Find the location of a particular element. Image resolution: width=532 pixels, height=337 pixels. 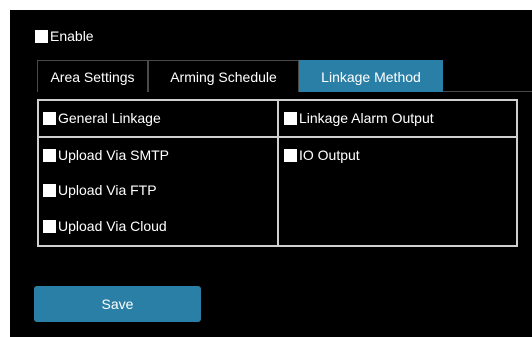

linkage-alarm-output-option: Linkage Alarm Output is located at coordinates (359, 118).